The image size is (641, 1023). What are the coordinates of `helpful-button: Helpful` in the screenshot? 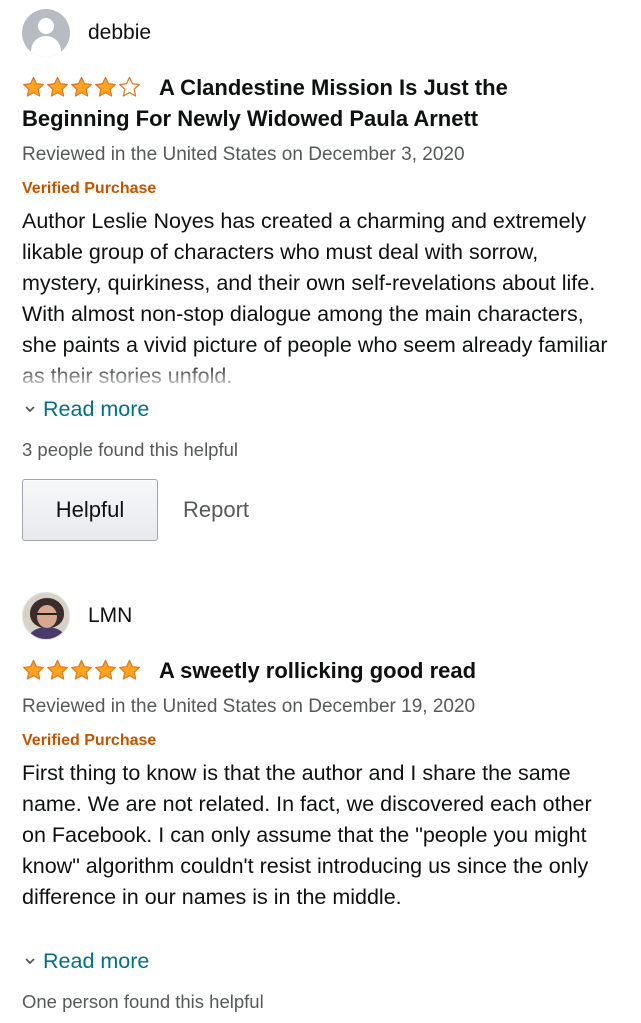 It's located at (90, 510).